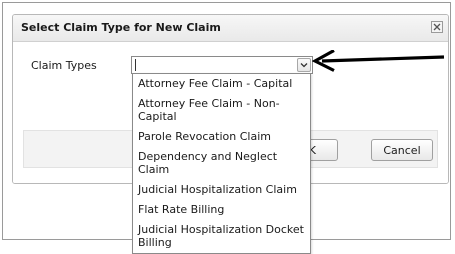  I want to click on dialog-title: Select Claim Type for New Claim, so click(121, 27).